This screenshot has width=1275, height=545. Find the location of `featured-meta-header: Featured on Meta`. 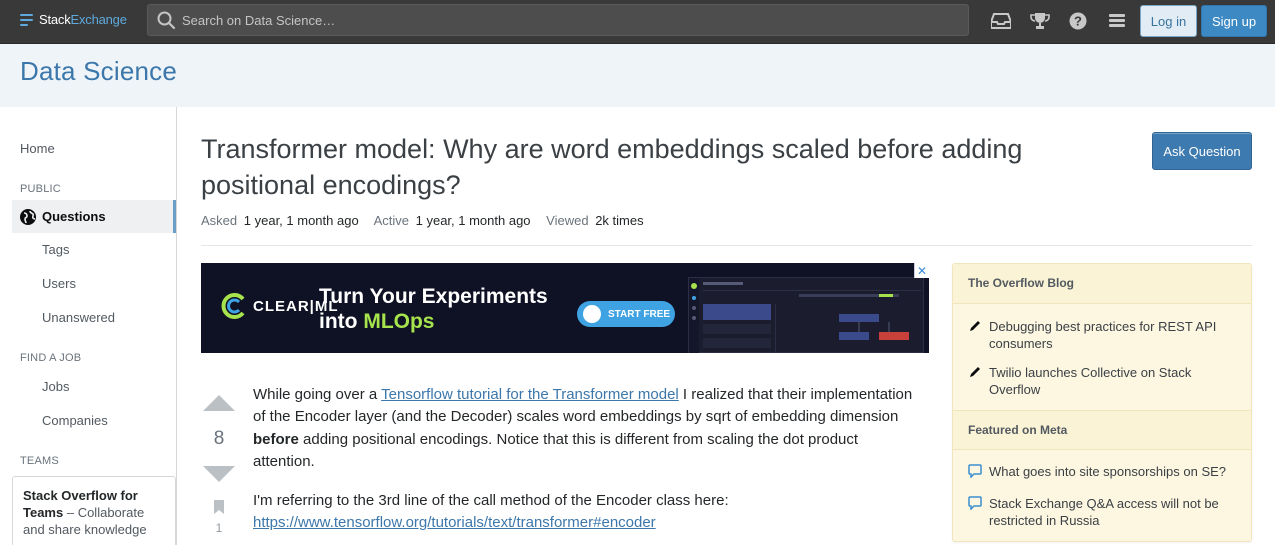

featured-meta-header: Featured on Meta is located at coordinates (1102, 430).